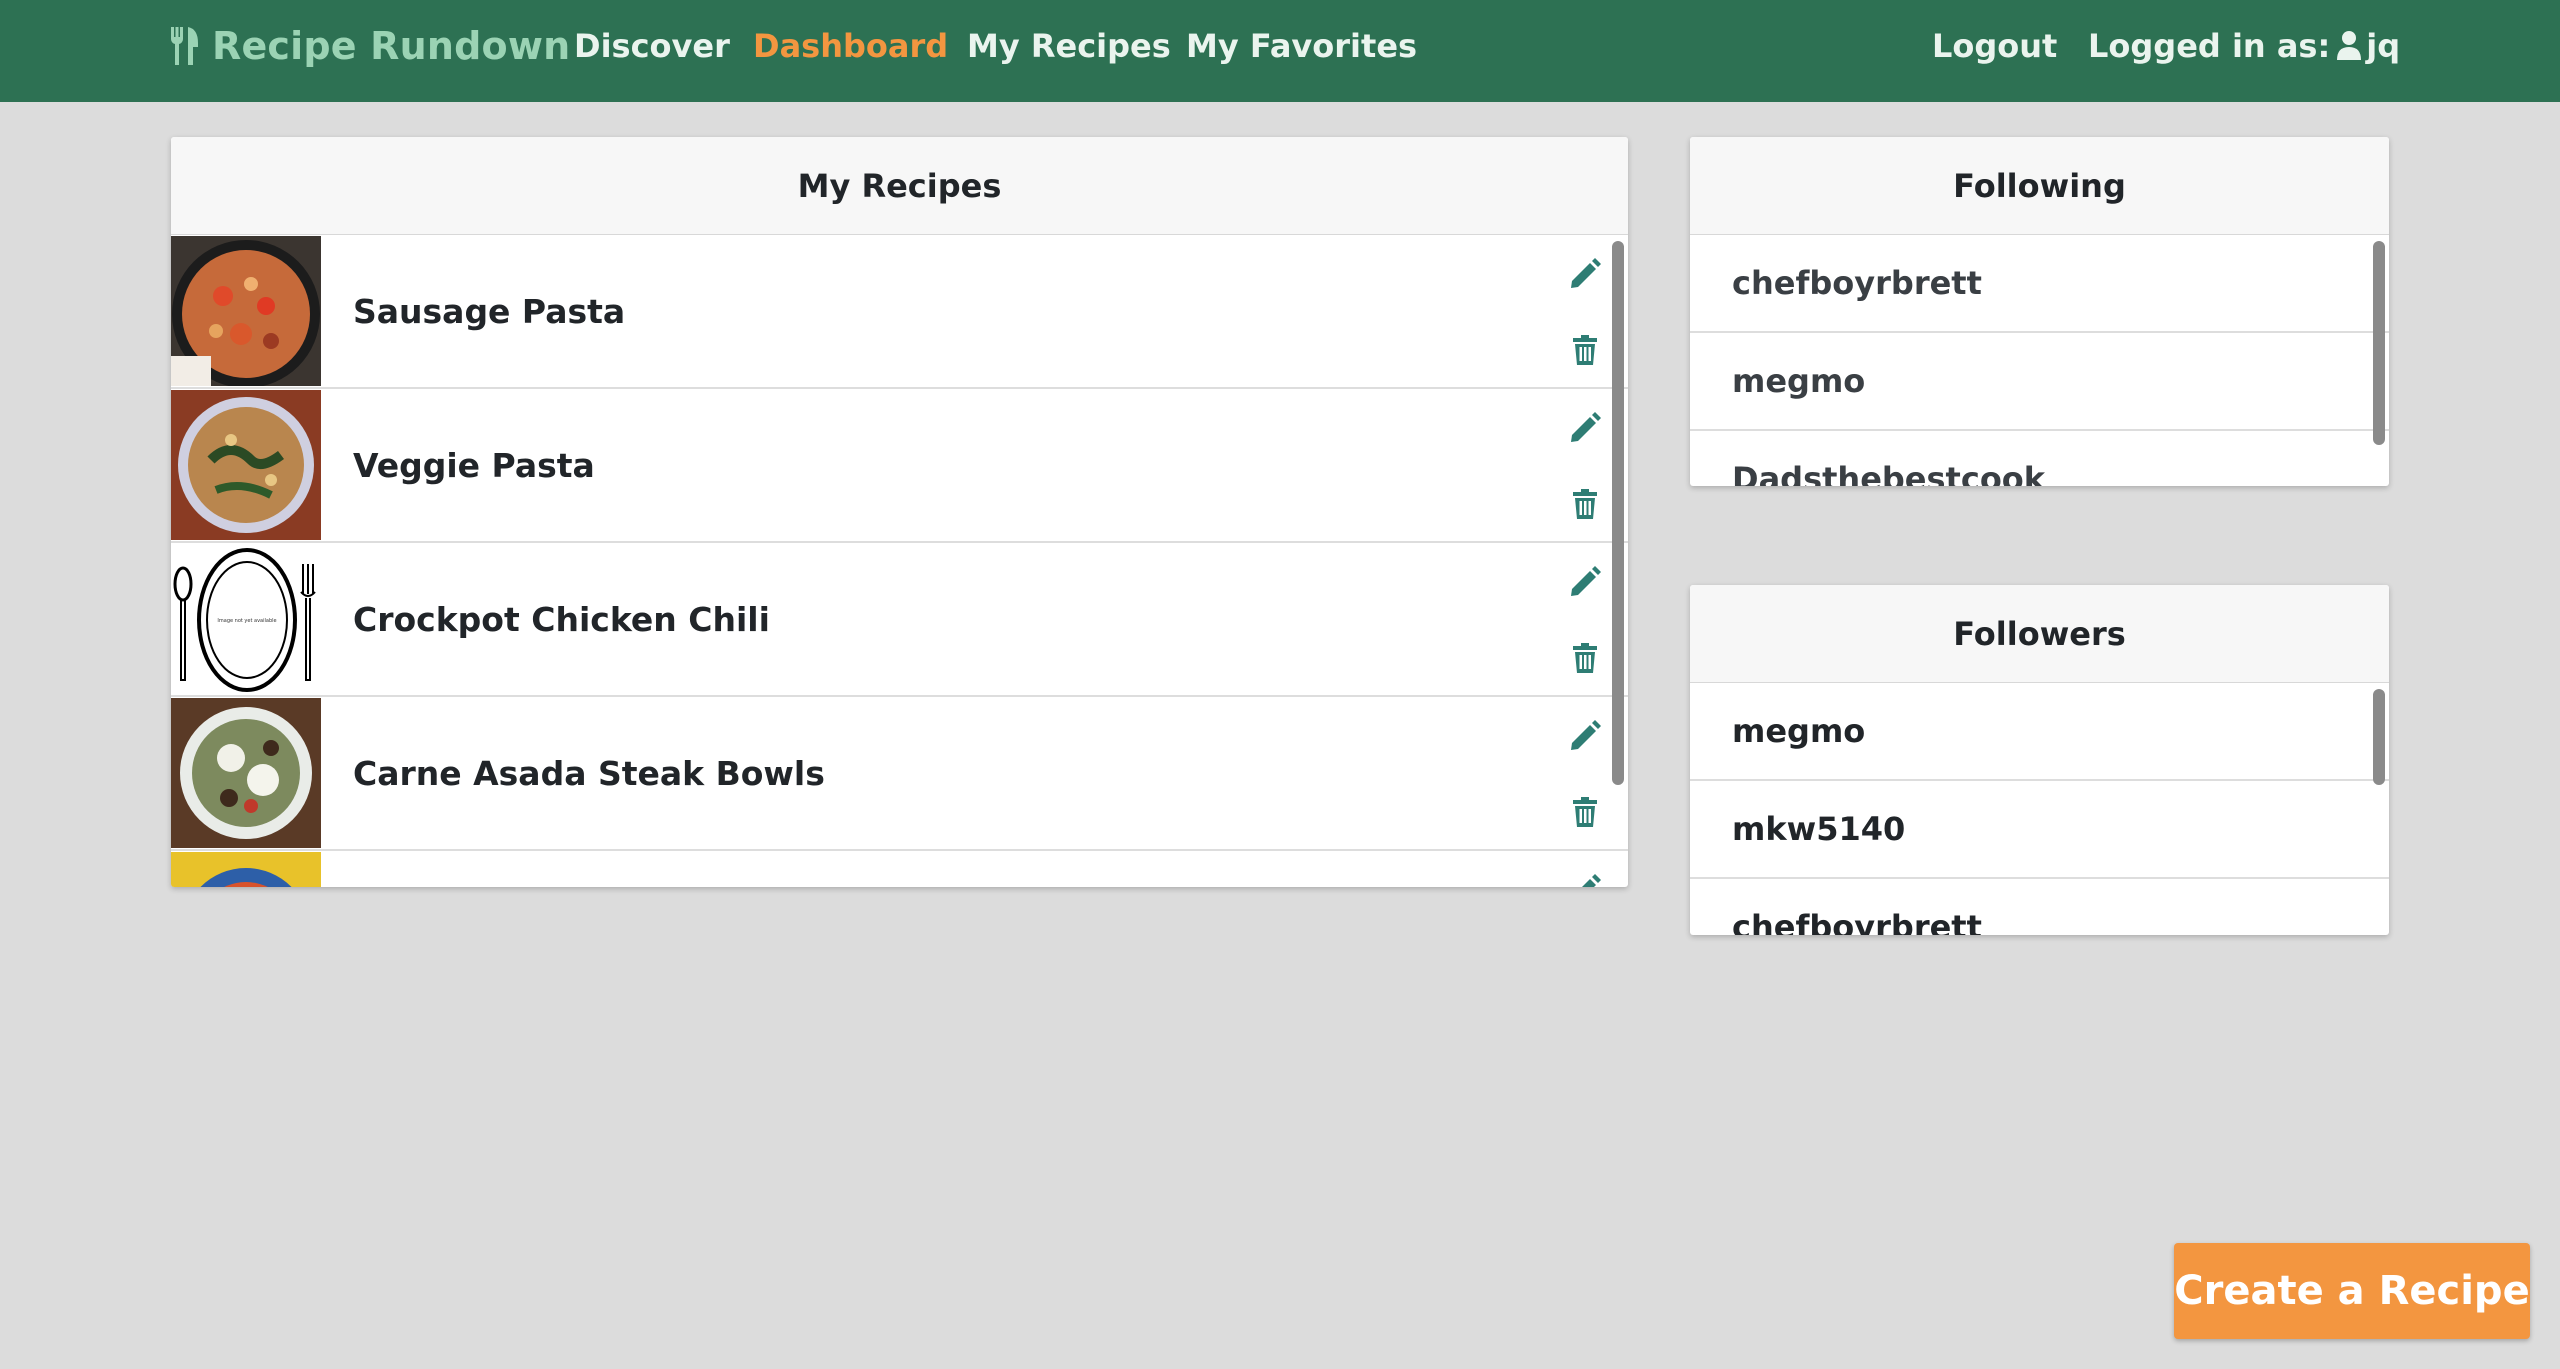 Image resolution: width=2560 pixels, height=1369 pixels. Describe the element at coordinates (2379, 343) in the screenshot. I see `following-scrollbar` at that location.